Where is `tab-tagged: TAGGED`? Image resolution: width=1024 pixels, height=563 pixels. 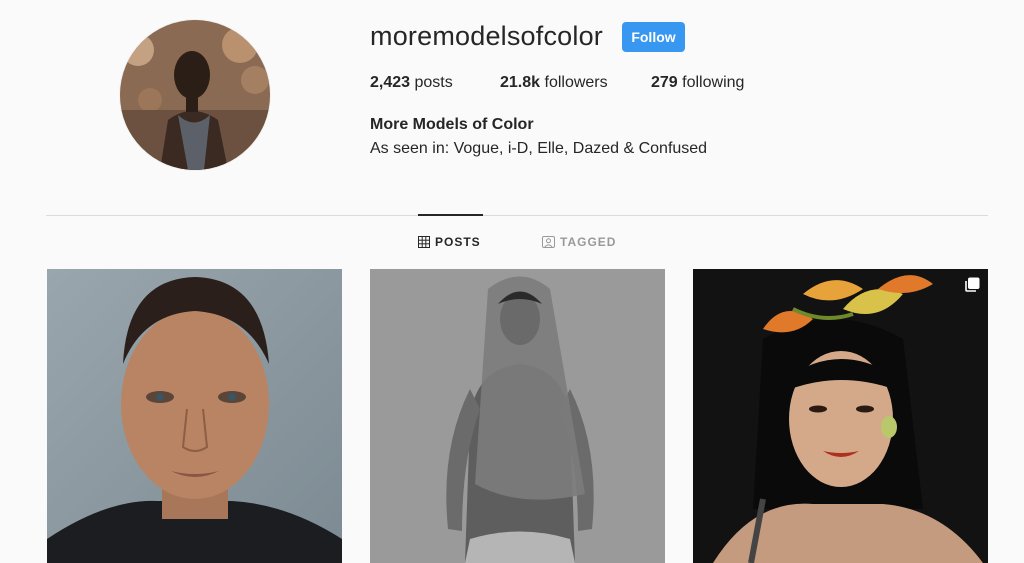 tab-tagged: TAGGED is located at coordinates (579, 242).